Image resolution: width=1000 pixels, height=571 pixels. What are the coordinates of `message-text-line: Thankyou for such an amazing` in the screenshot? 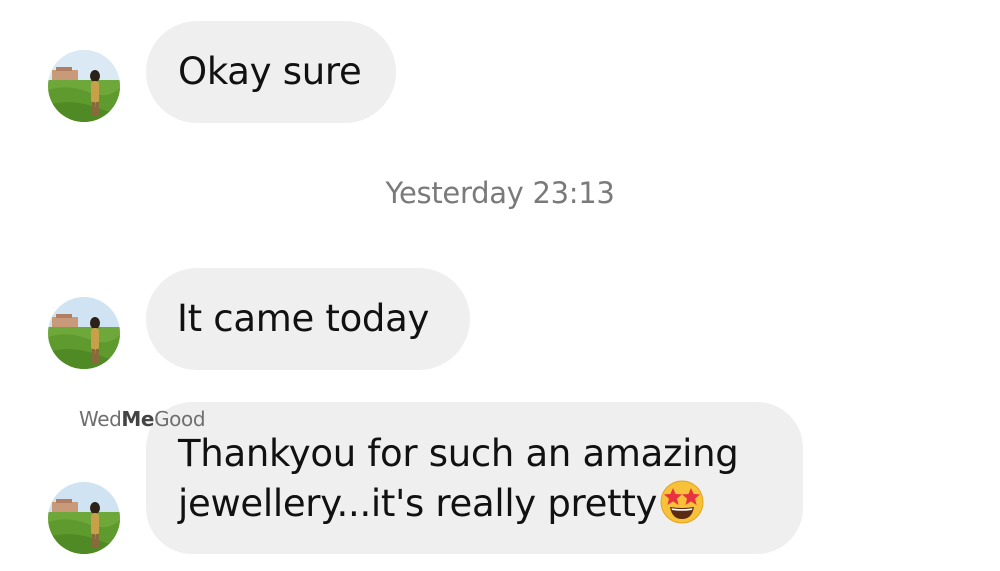 It's located at (458, 453).